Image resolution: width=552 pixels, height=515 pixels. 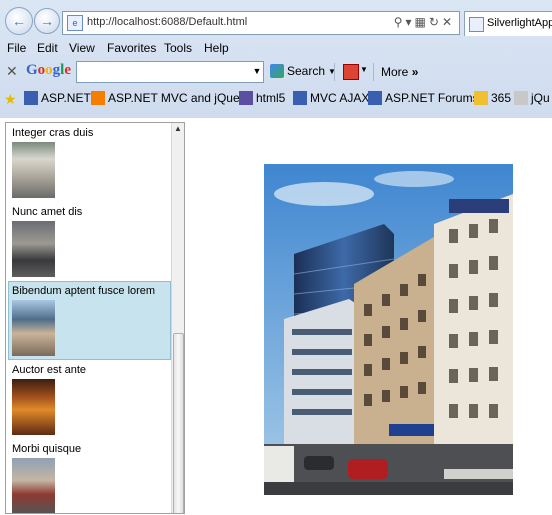 I want to click on url-text: http://localhost:6088/Default.html, so click(x=167, y=22).